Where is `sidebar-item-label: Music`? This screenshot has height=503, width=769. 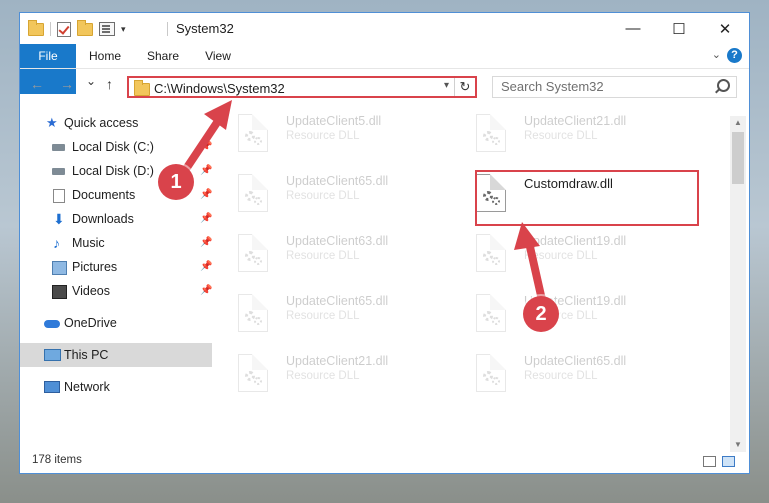 sidebar-item-label: Music is located at coordinates (88, 243).